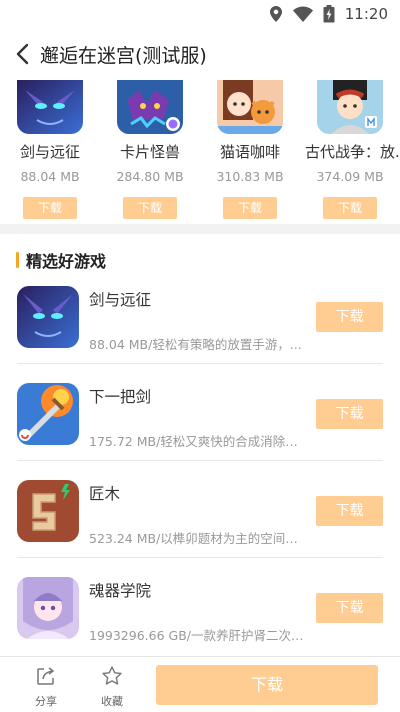 The image size is (400, 712). What do you see at coordinates (105, 494) in the screenshot?
I see `game-name: 匠木` at bounding box center [105, 494].